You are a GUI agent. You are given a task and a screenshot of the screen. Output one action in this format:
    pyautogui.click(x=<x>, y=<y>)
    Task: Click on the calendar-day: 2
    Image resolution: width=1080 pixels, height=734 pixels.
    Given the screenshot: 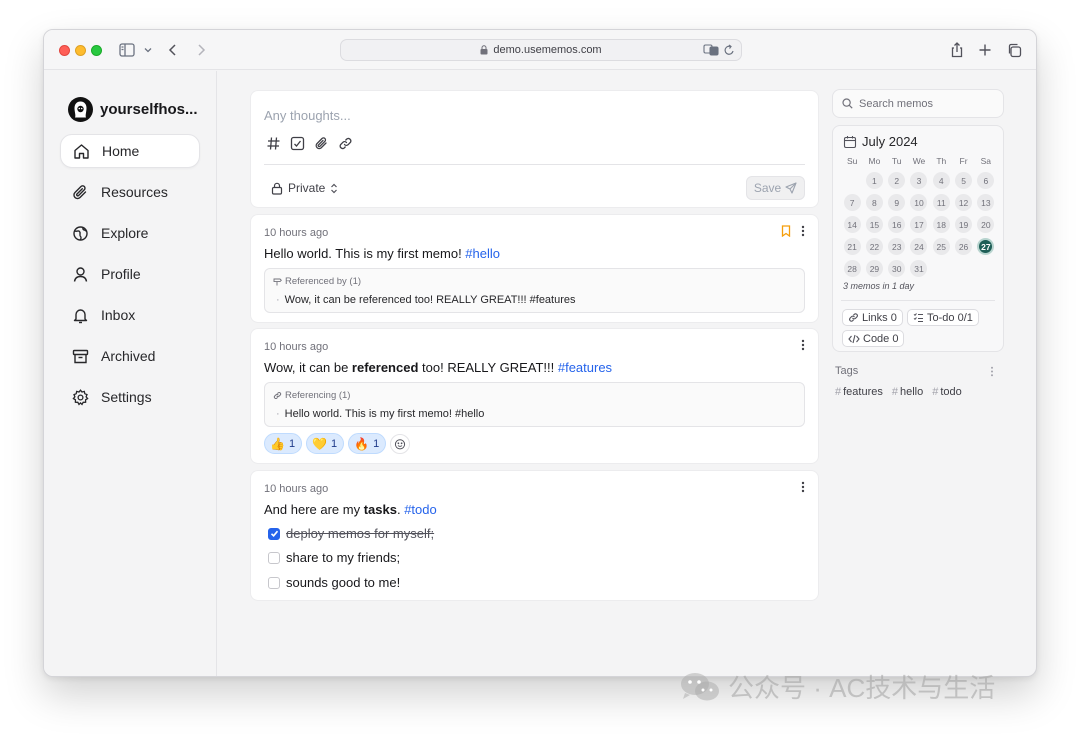 What is the action you would take?
    pyautogui.click(x=897, y=180)
    